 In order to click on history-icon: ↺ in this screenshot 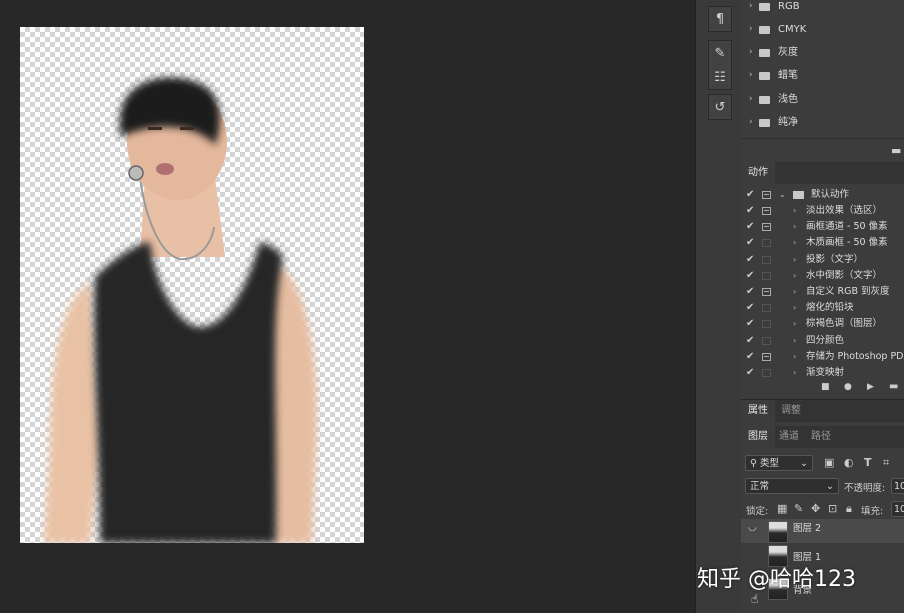, I will do `click(720, 107)`.